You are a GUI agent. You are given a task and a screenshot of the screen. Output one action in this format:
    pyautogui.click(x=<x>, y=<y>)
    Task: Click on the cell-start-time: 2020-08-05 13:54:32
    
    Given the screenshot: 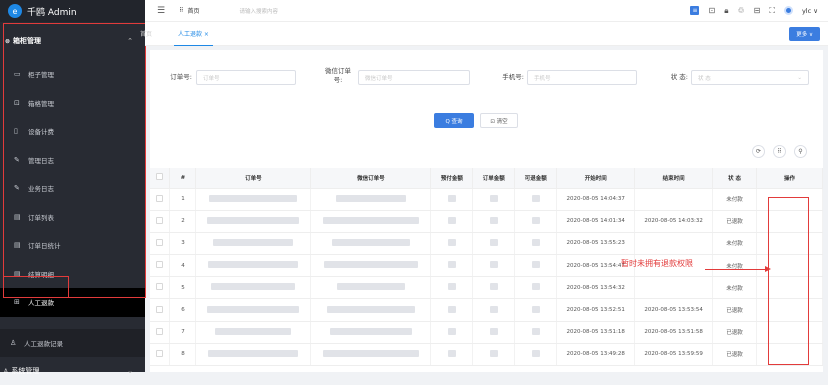 What is the action you would take?
    pyautogui.click(x=596, y=288)
    